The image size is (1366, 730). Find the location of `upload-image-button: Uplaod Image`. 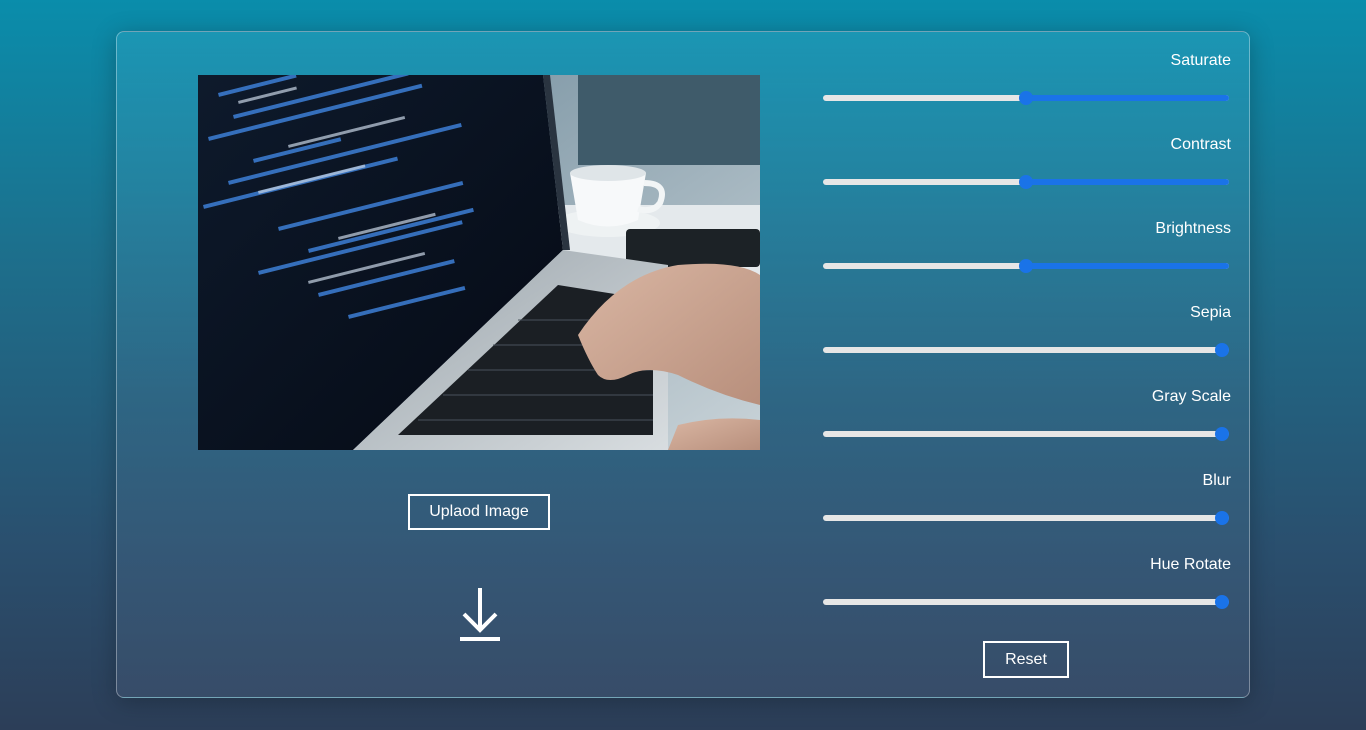

upload-image-button: Uplaod Image is located at coordinates (479, 512).